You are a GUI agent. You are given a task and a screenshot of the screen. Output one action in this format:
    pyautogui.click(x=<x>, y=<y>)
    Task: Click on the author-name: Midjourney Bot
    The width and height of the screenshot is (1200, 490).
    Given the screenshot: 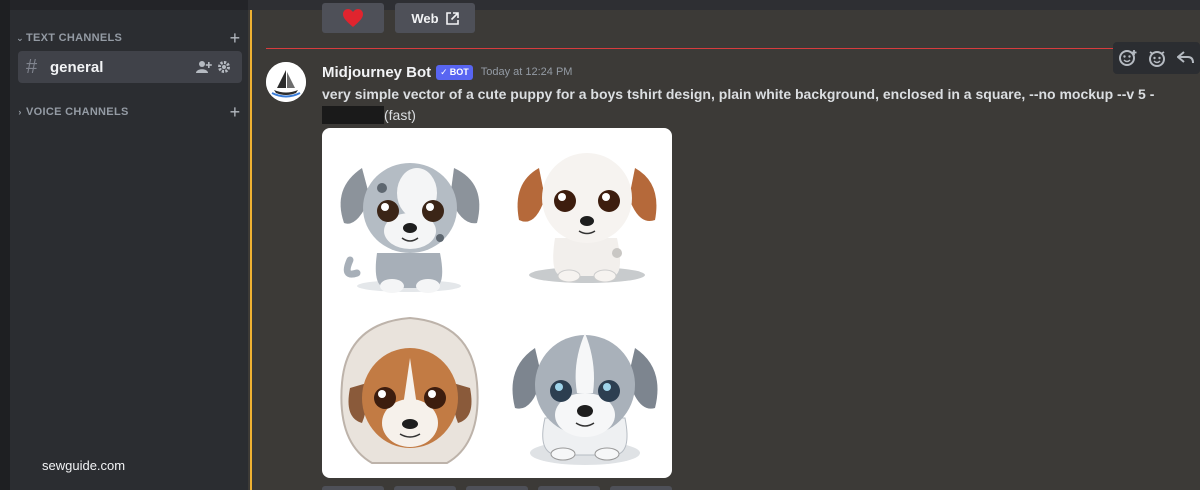 What is the action you would take?
    pyautogui.click(x=376, y=72)
    